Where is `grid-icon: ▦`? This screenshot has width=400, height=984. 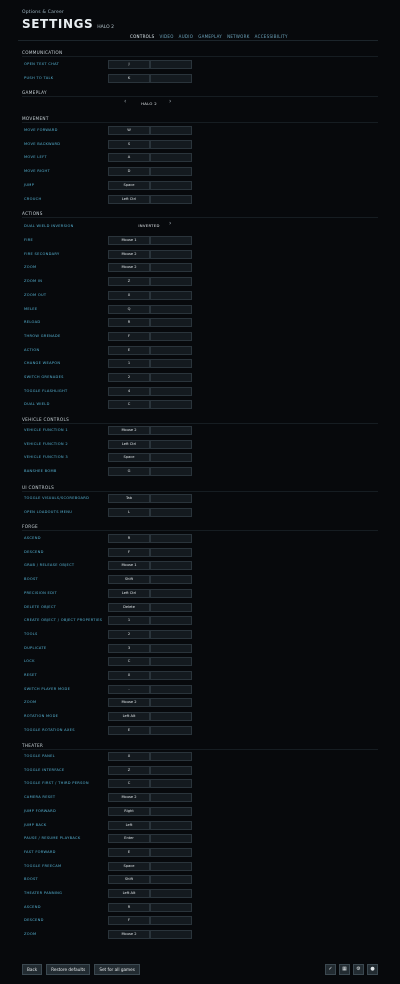 grid-icon: ▦ is located at coordinates (344, 969).